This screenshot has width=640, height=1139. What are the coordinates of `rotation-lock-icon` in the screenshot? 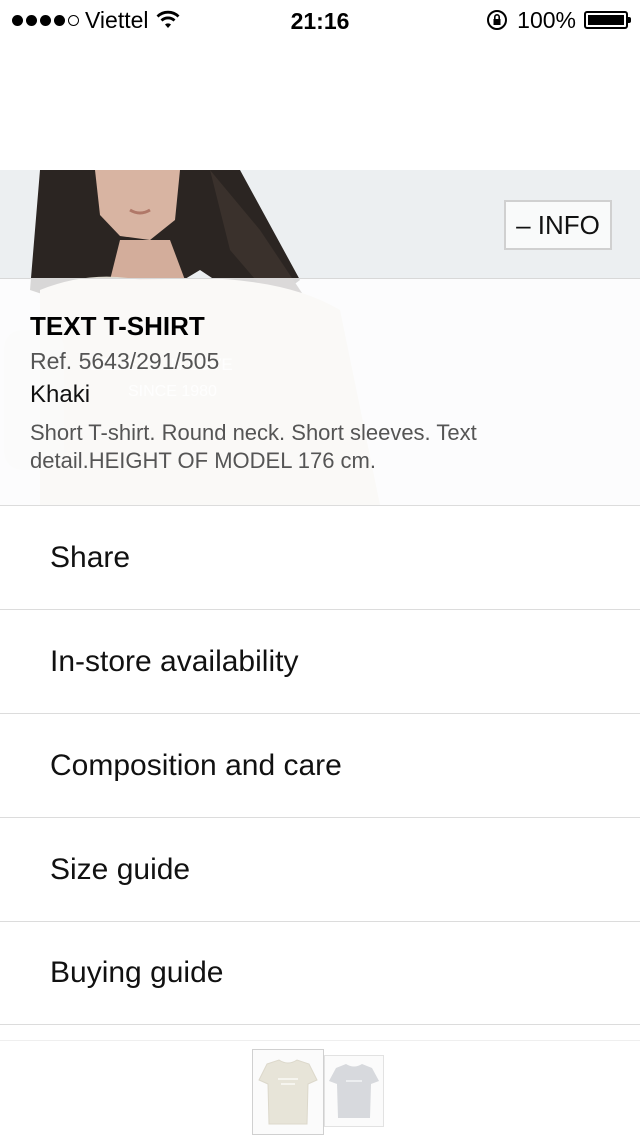 It's located at (497, 20).